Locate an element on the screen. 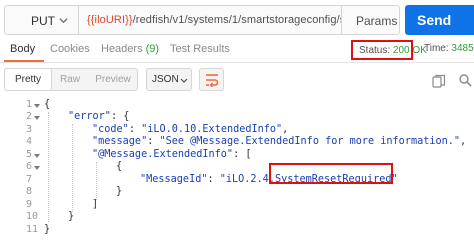 This screenshot has width=474, height=240. time-value: 3485 ms is located at coordinates (462, 48).